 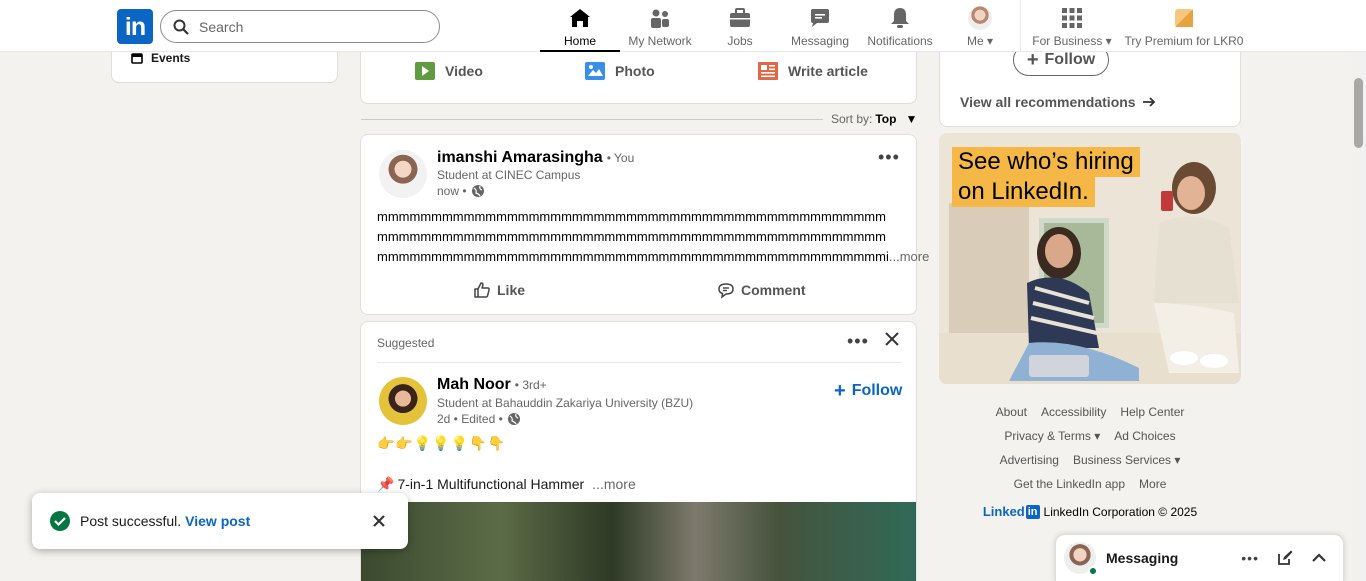 What do you see at coordinates (135, 26) in the screenshot?
I see `linkedin-logo: in` at bounding box center [135, 26].